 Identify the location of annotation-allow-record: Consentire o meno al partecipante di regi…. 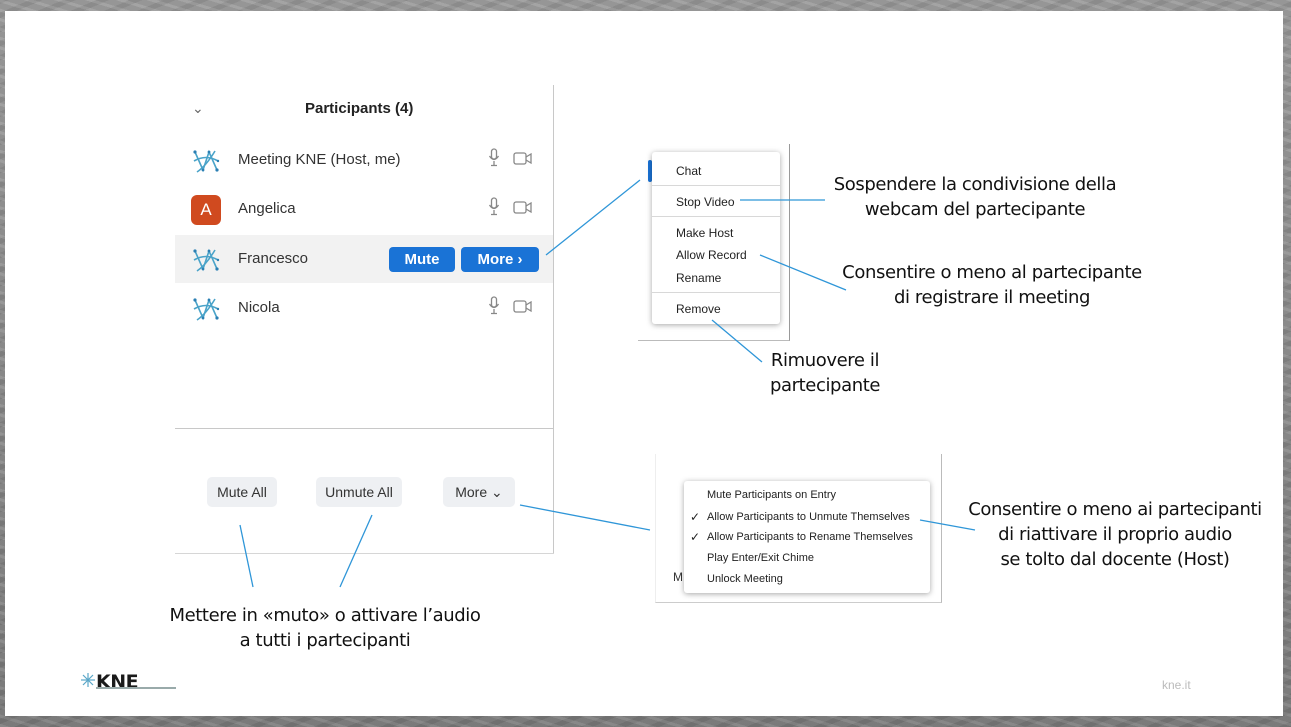
(992, 285).